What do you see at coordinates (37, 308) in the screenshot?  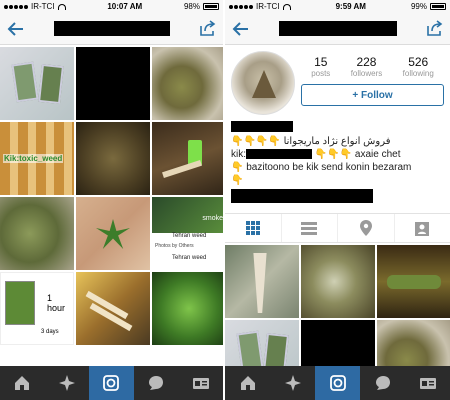 I see `photo-tile: 1 hour 3 days` at bounding box center [37, 308].